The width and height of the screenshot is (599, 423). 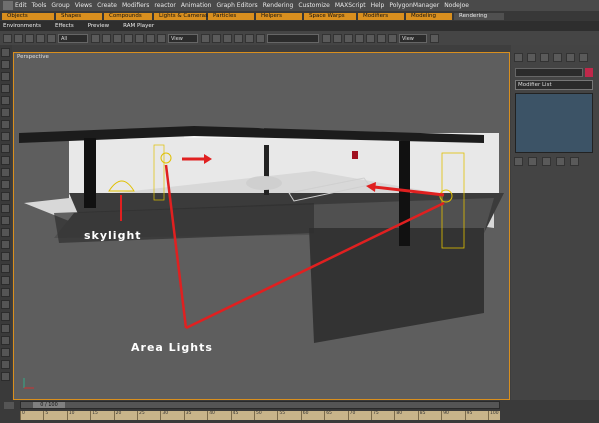 I want to click on tool-1-icon, so click(x=5, y=52).